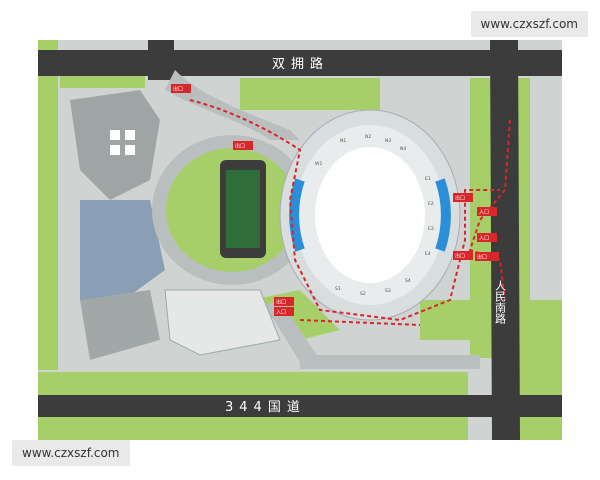 This screenshot has height=480, width=600. What do you see at coordinates (500, 302) in the screenshot?
I see `east-road-label: 人民南路` at bounding box center [500, 302].